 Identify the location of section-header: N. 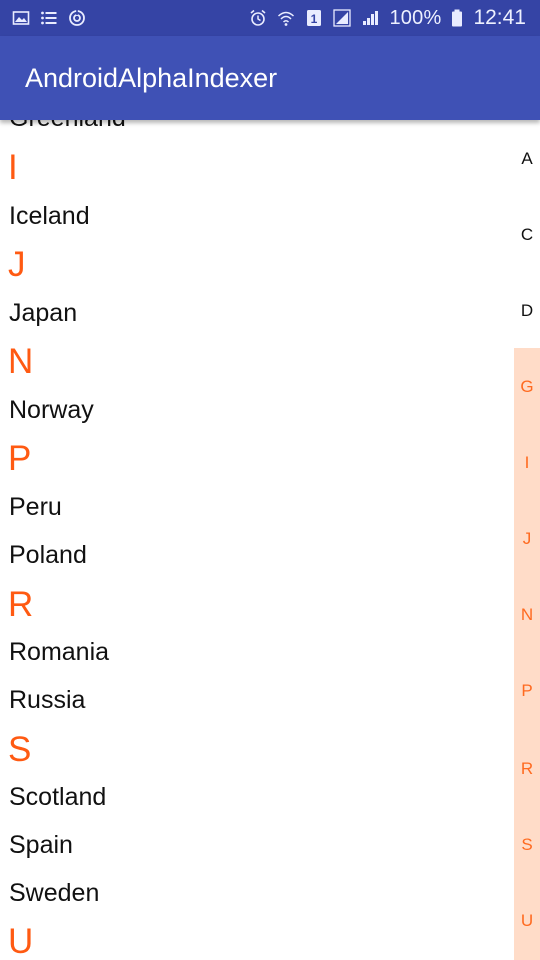
(21, 361).